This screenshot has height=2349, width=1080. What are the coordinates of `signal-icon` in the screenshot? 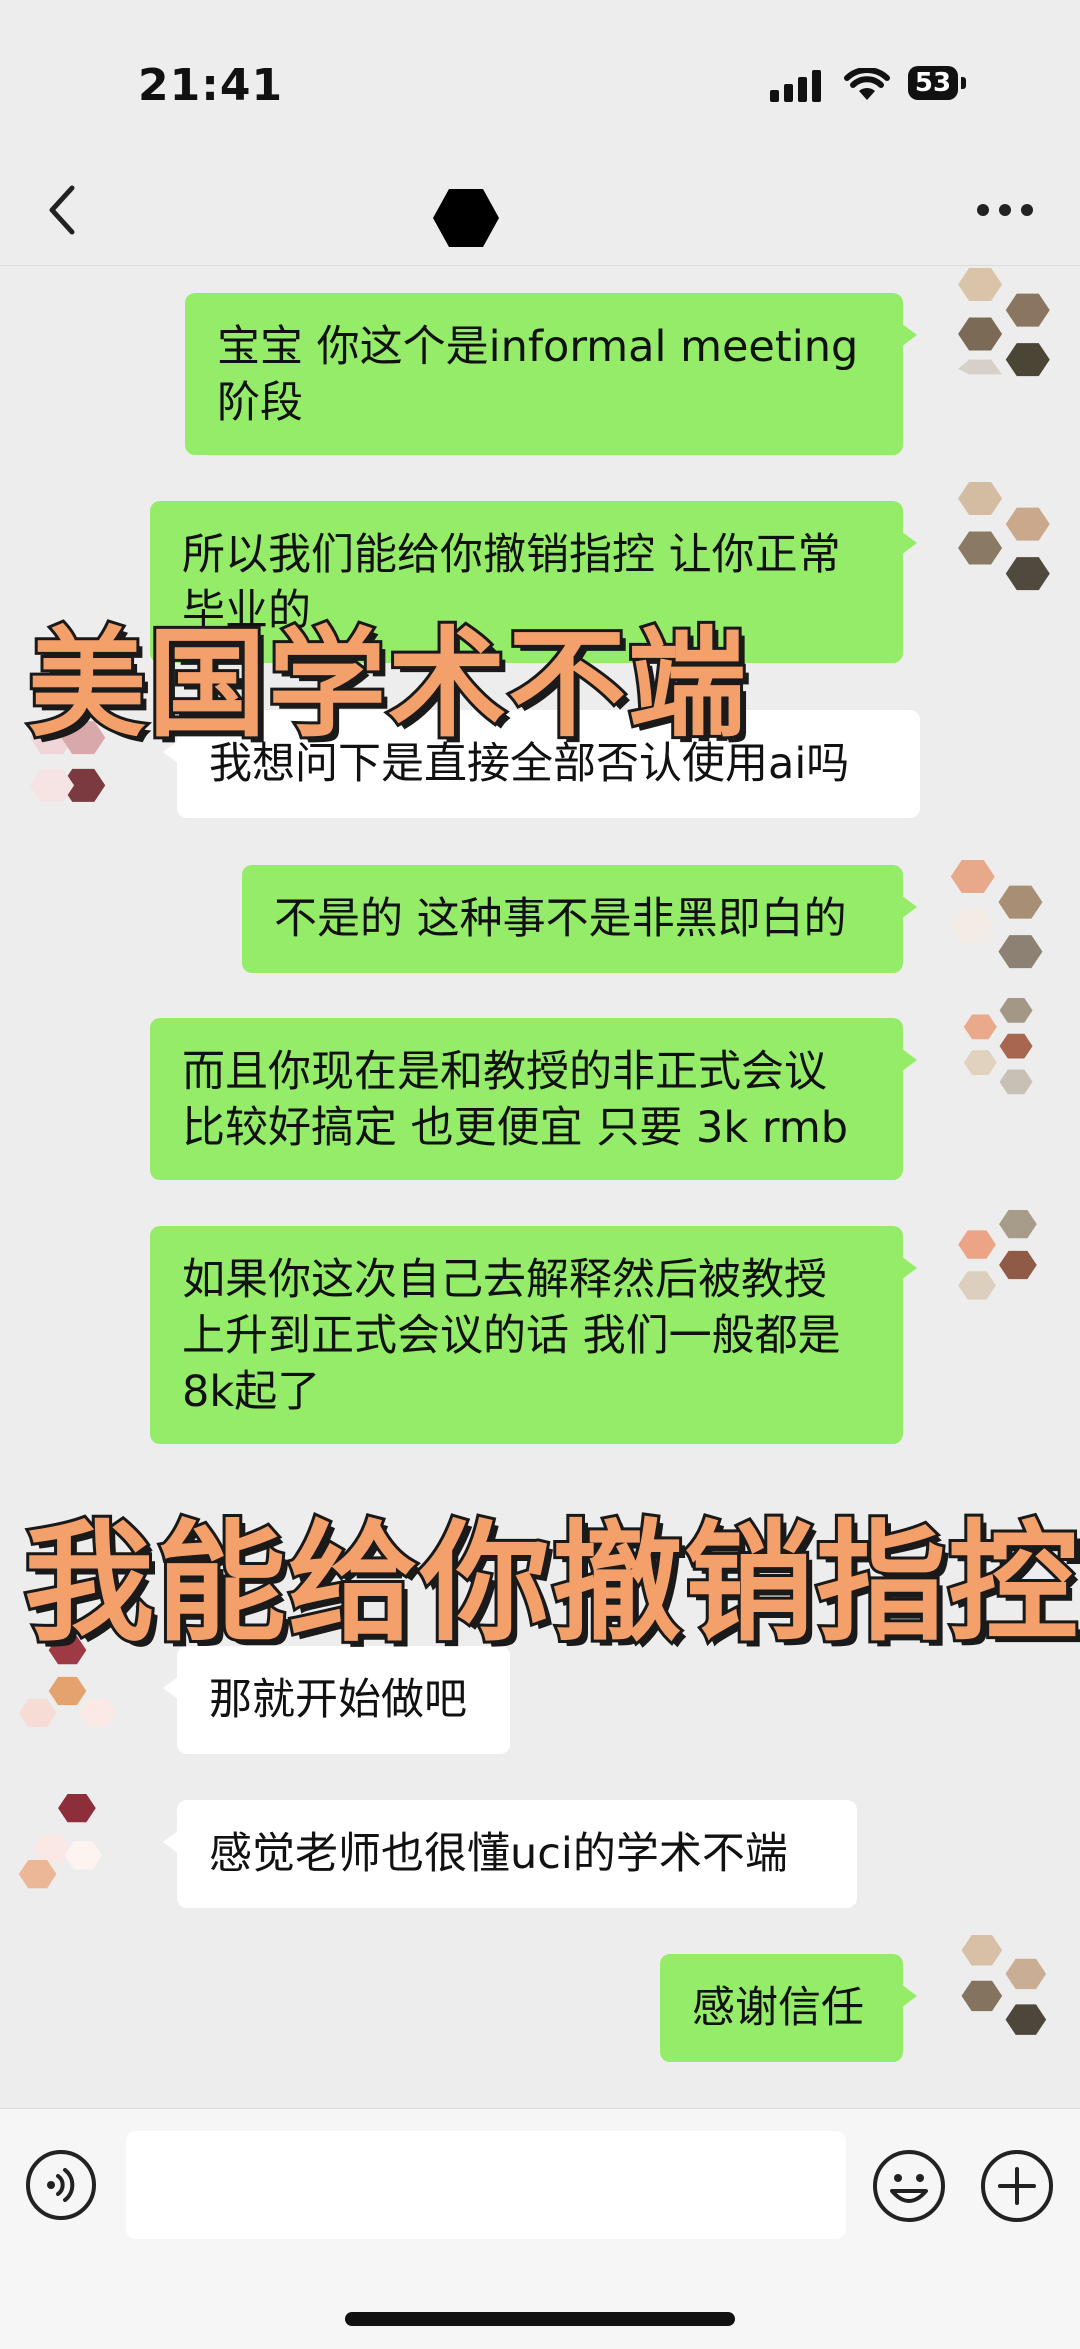 It's located at (795, 86).